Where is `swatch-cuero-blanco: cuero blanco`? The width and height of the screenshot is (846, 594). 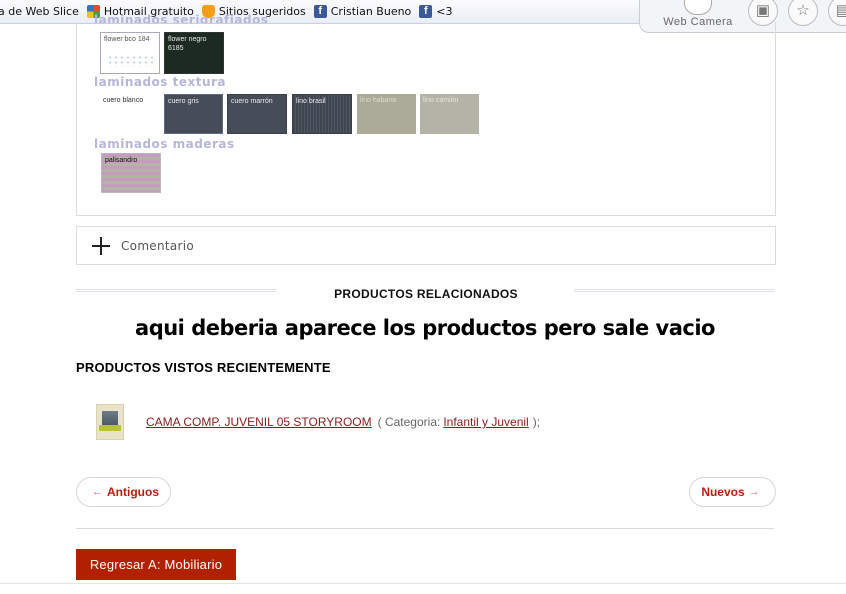 swatch-cuero-blanco: cuero blanco is located at coordinates (129, 114).